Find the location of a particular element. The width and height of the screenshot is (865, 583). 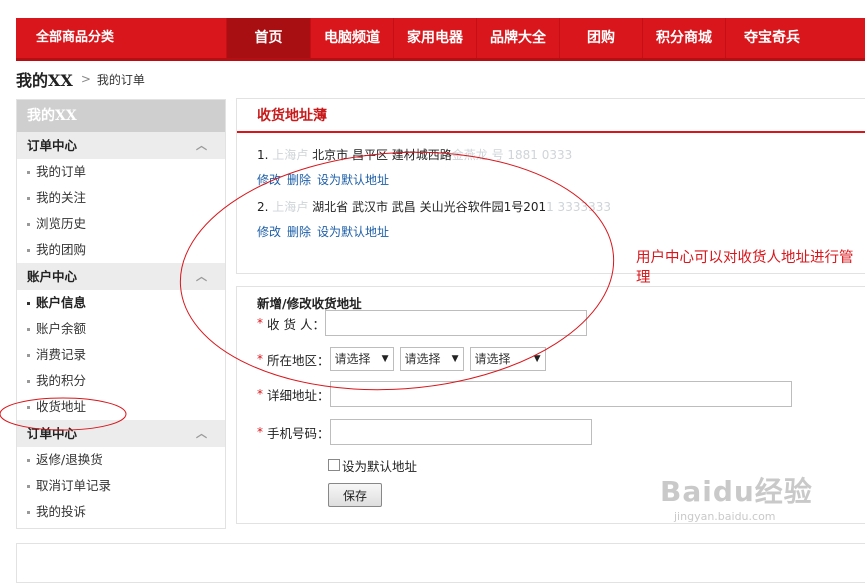

baidu-watermark: Baidu经验 jingyan.baidu.com is located at coordinates (736, 496).